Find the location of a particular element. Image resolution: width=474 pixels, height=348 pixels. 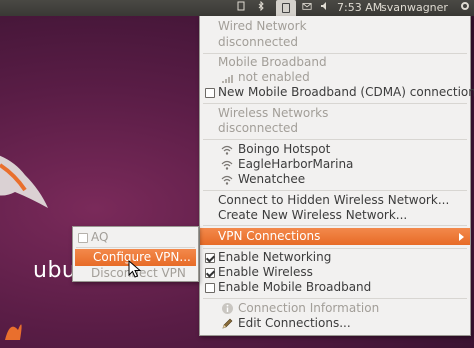

enable-mobile-broadband-item: Enable Mobile Broadband is located at coordinates (335, 287).